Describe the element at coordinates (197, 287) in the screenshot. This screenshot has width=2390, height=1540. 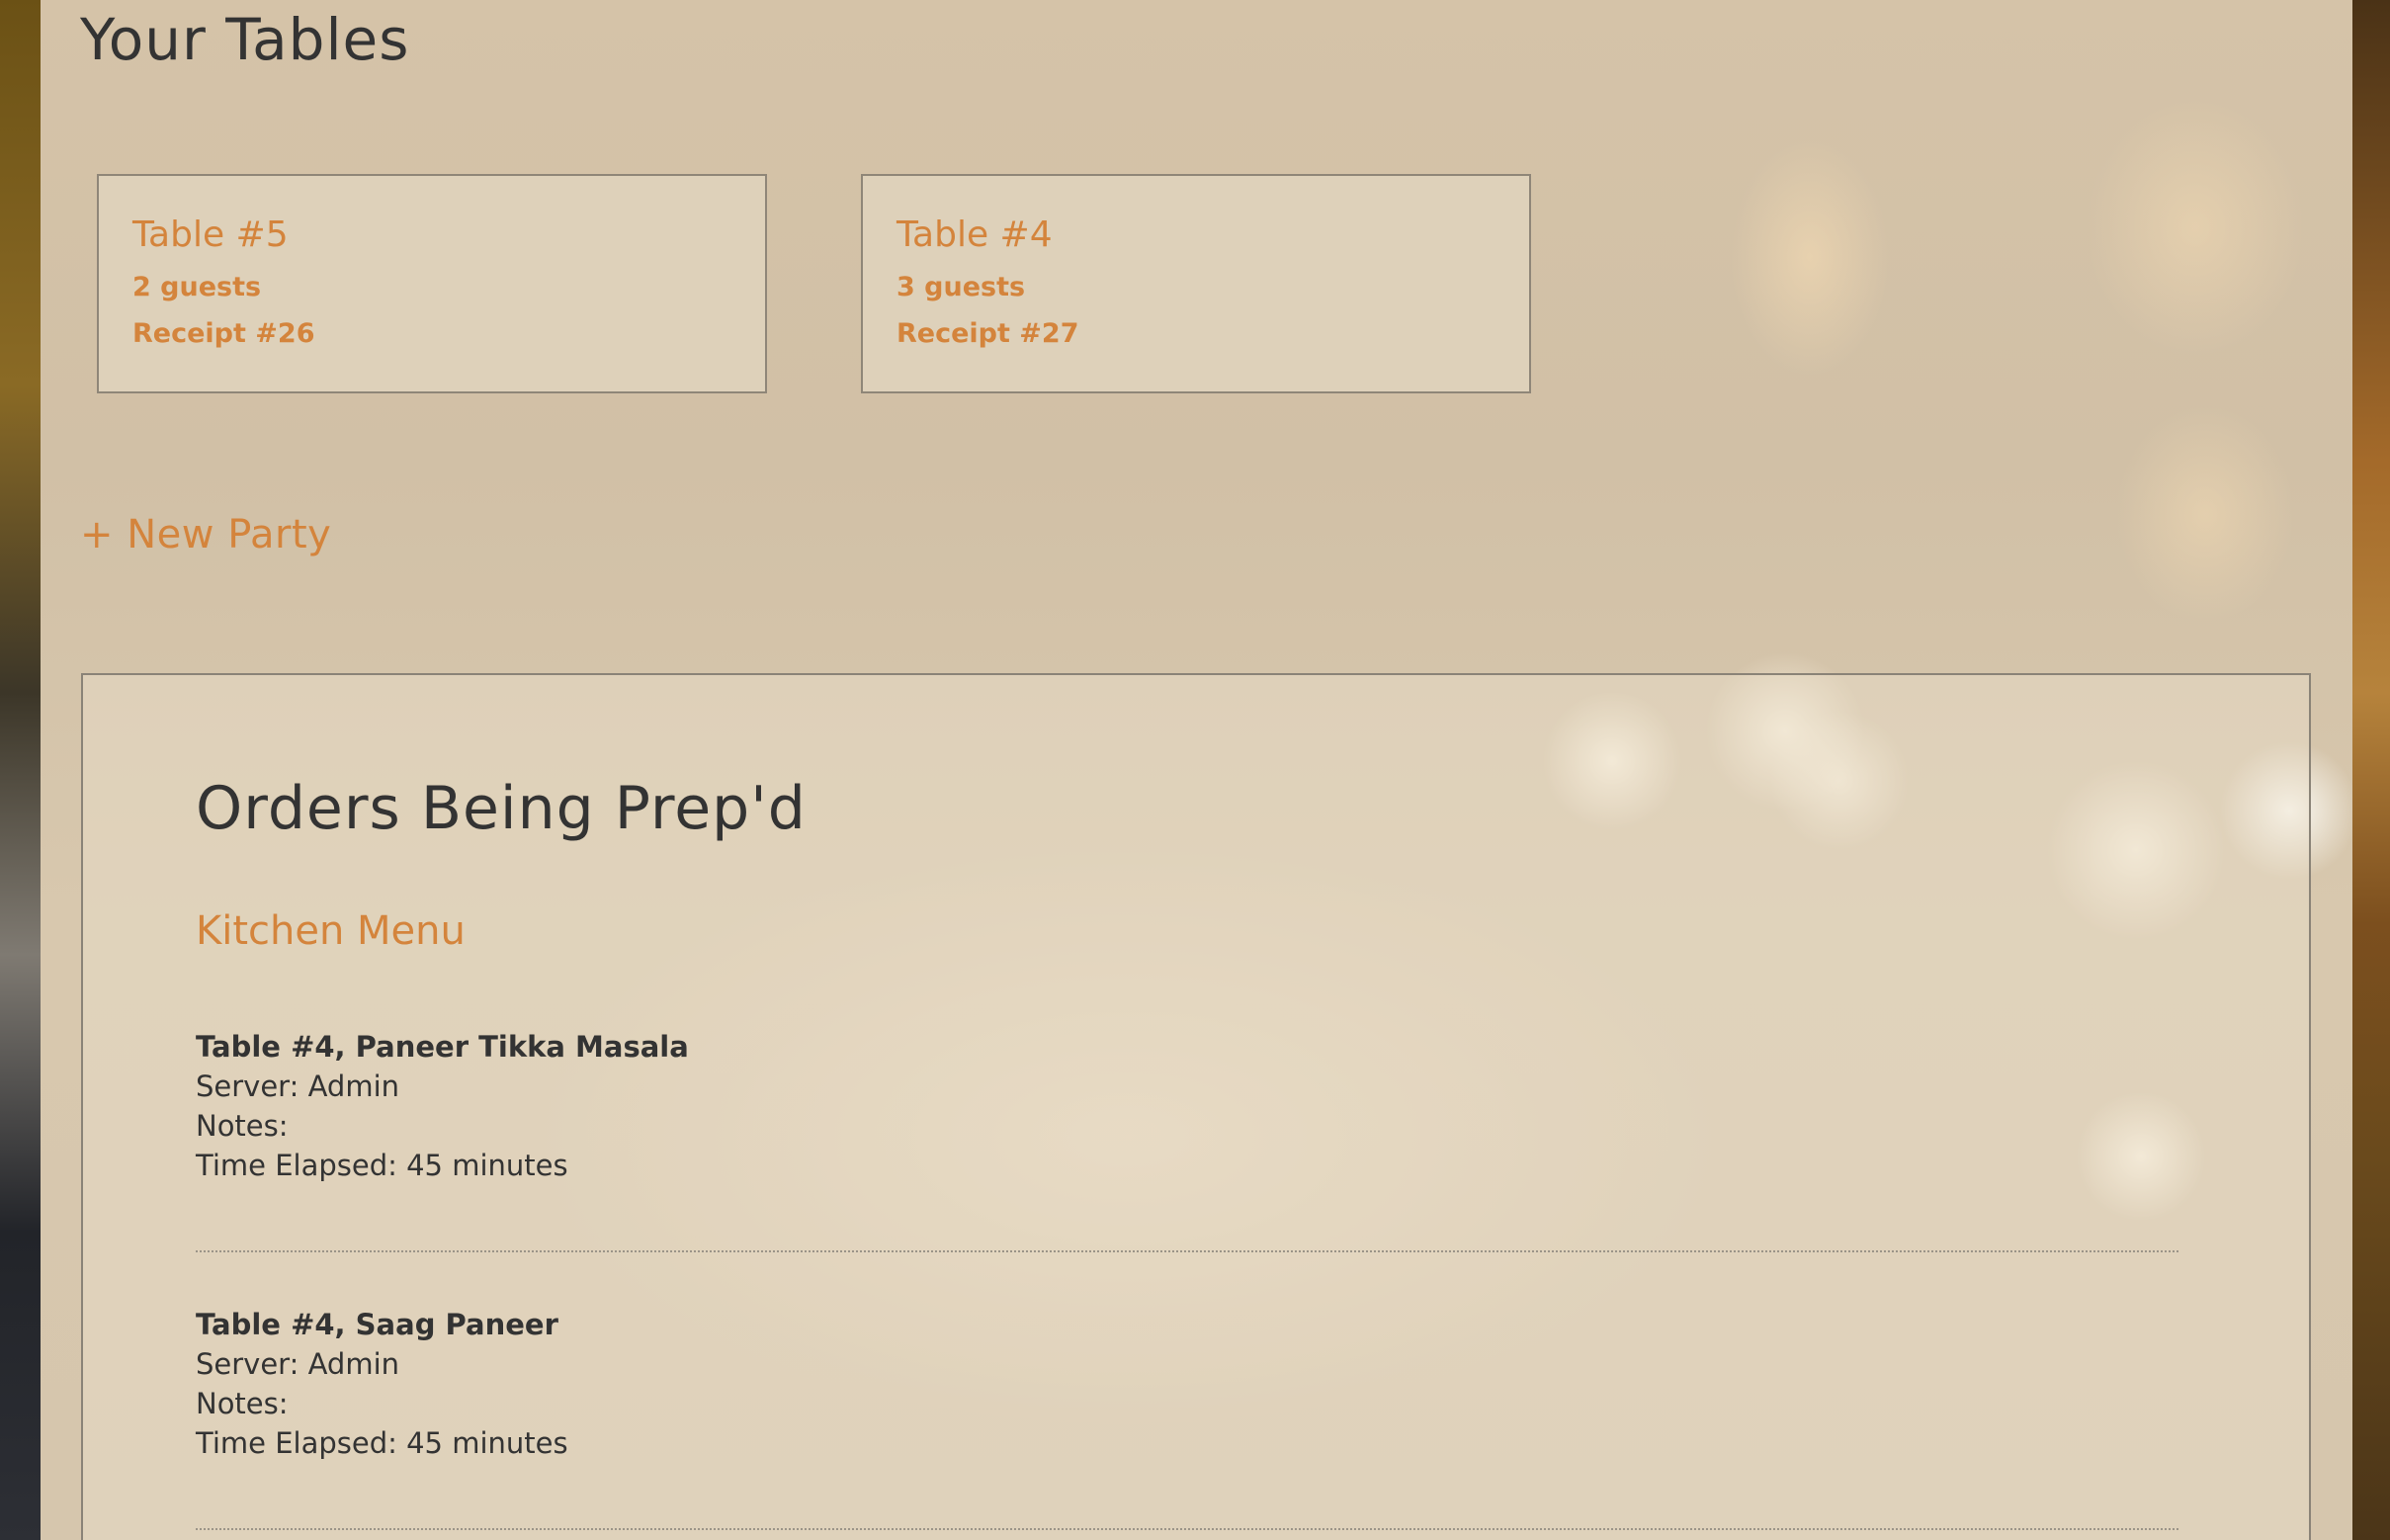
I see `table-guests: 2 guests` at that location.